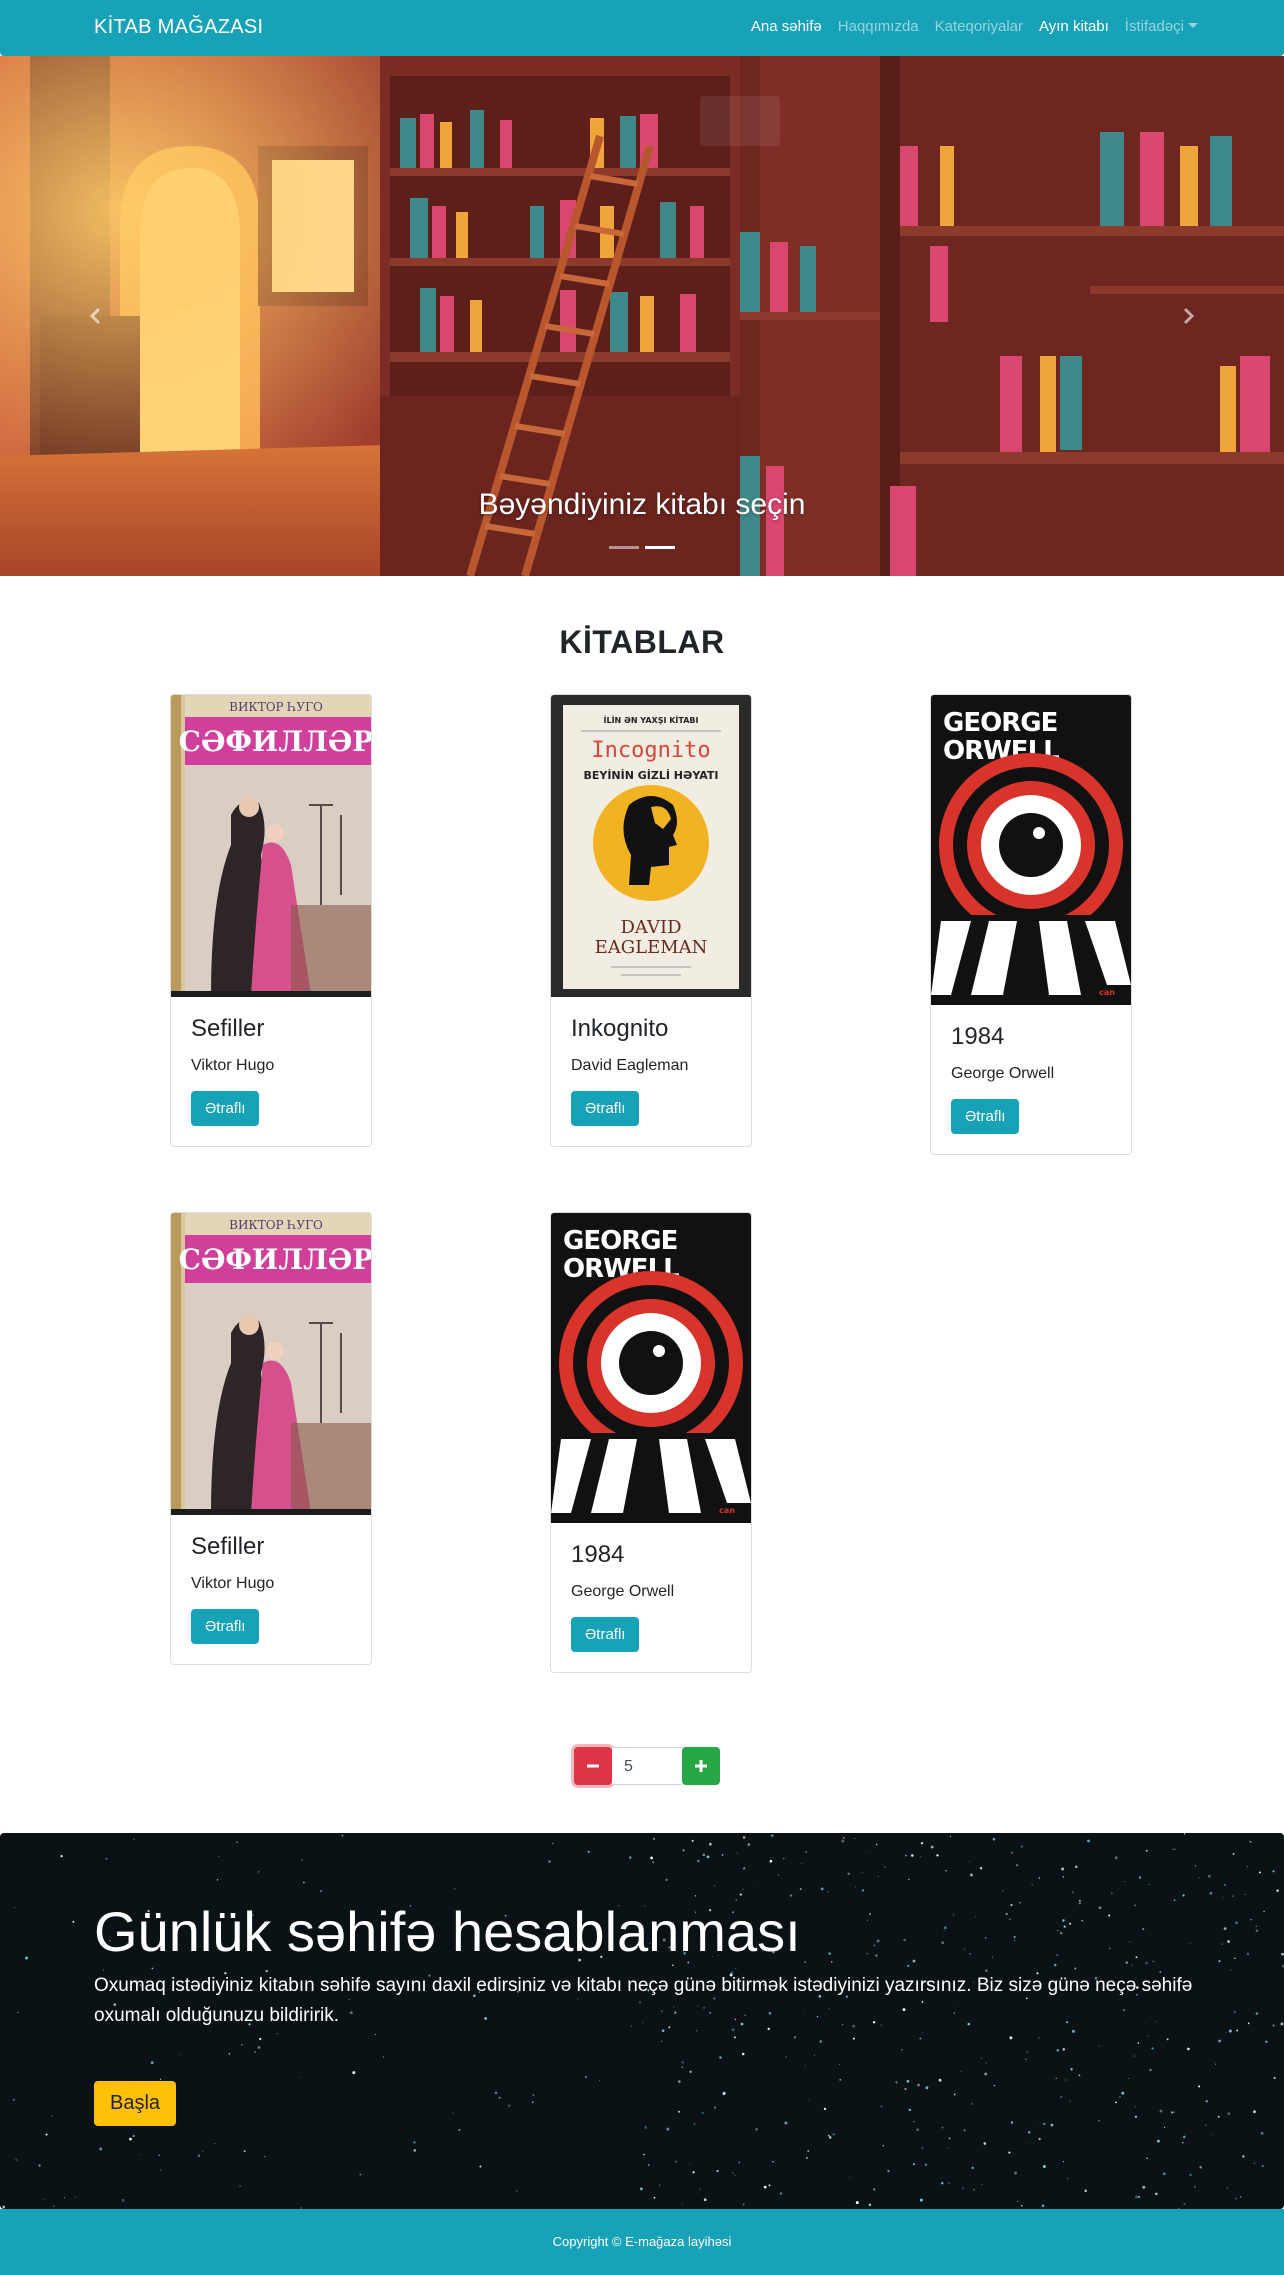  Describe the element at coordinates (642, 547) in the screenshot. I see `carousel-indicators` at that location.